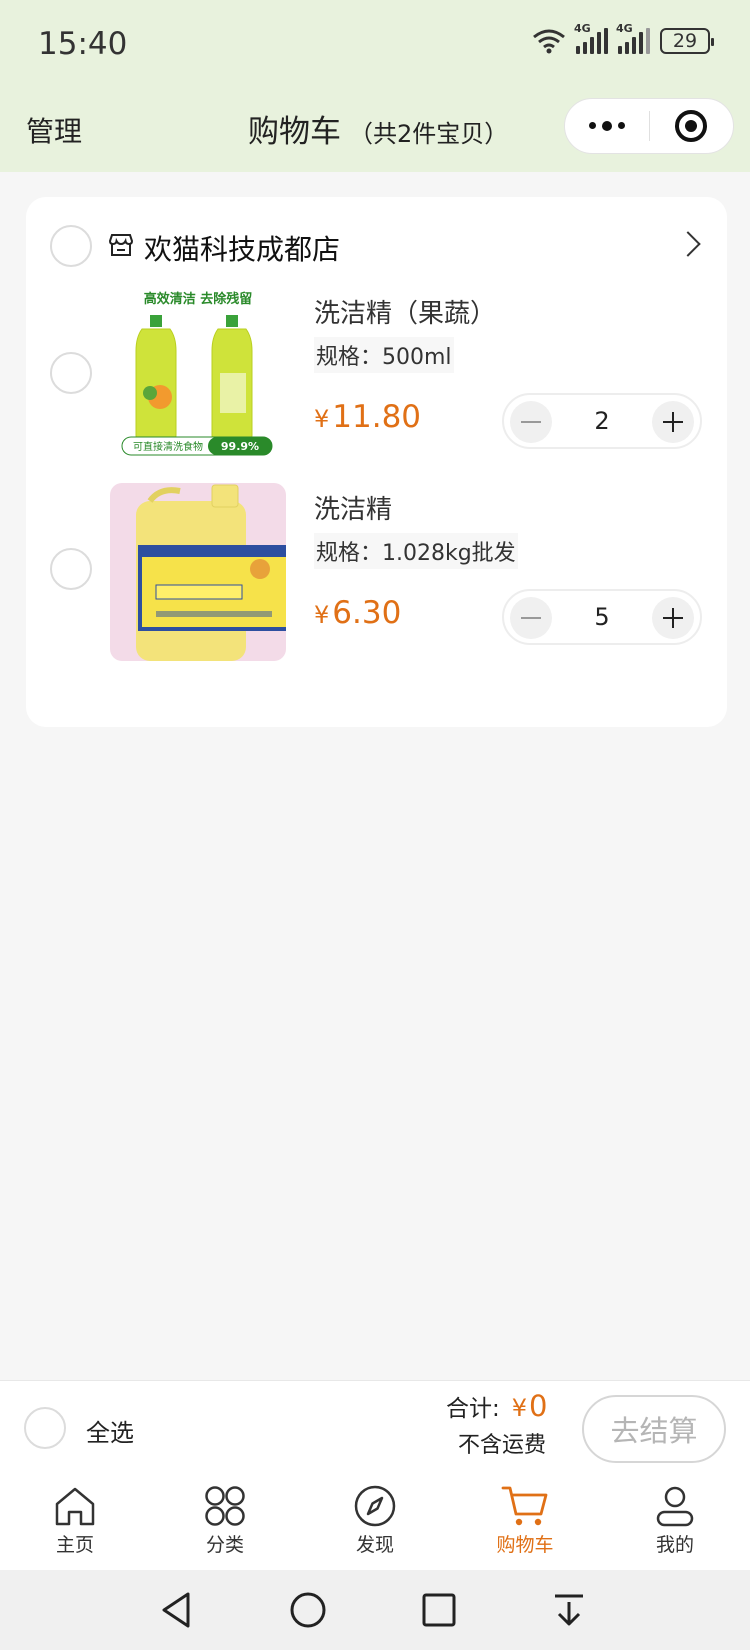  I want to click on checkout-bar: 全选 合计: ¥ 0 不含运费 去结算, so click(375, 1426).